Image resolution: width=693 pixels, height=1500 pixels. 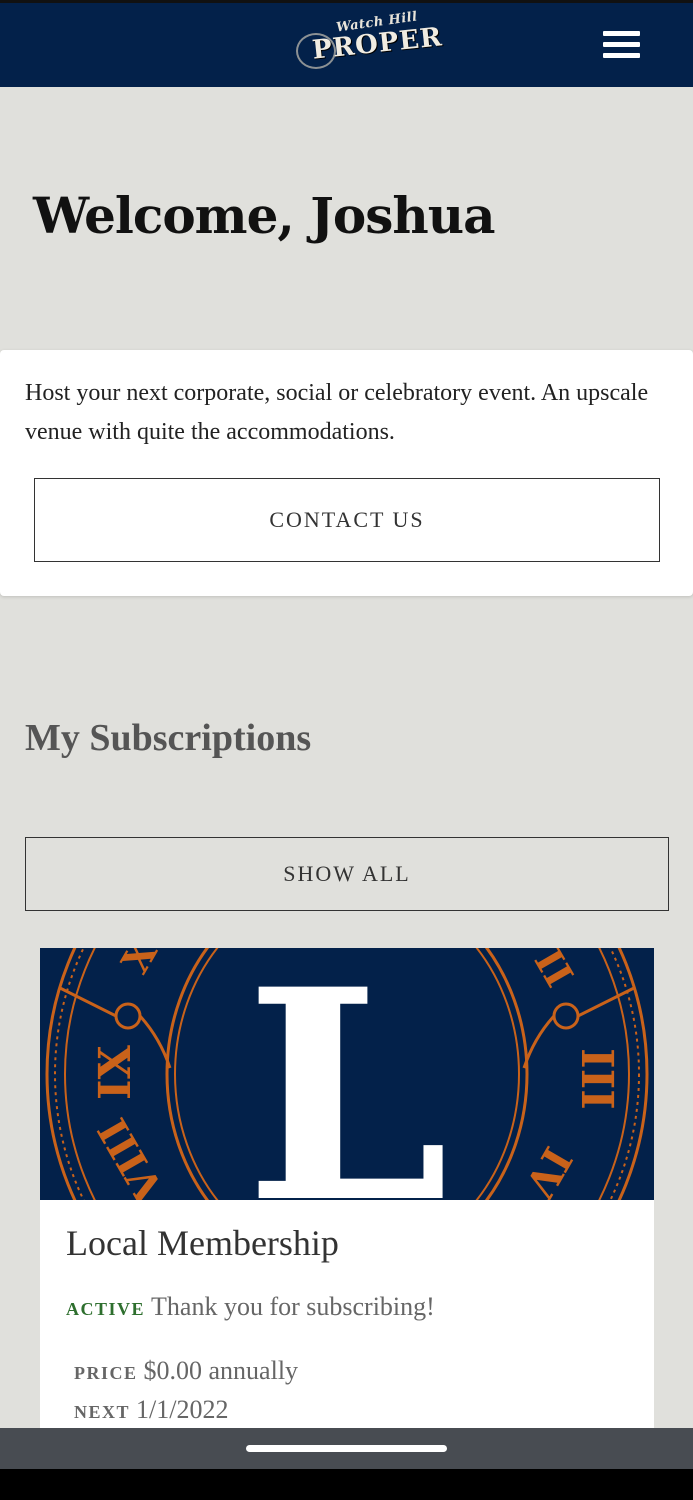 I want to click on logo-big-text: PROPER, so click(x=377, y=44).